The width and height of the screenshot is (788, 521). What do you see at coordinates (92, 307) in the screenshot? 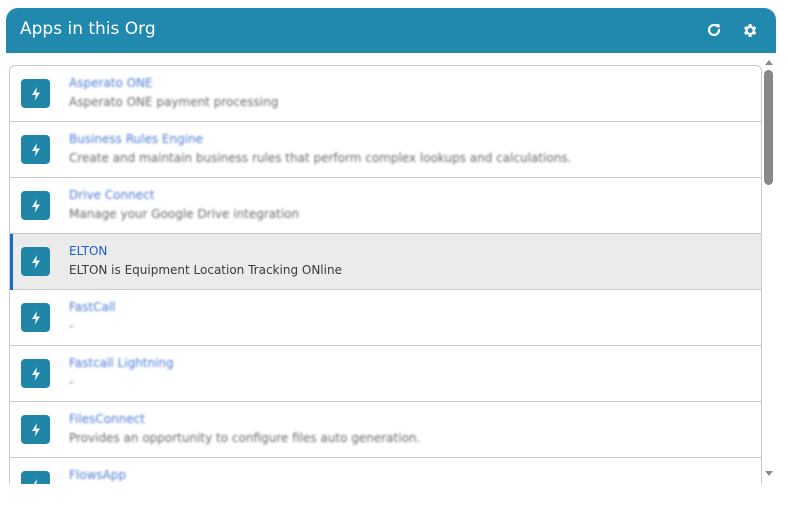
I see `app-name: FastCall` at bounding box center [92, 307].